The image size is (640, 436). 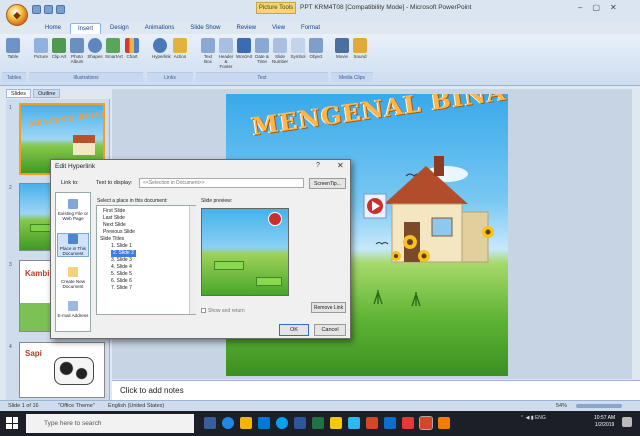 I want to click on help-button: ?, so click(x=318, y=165).